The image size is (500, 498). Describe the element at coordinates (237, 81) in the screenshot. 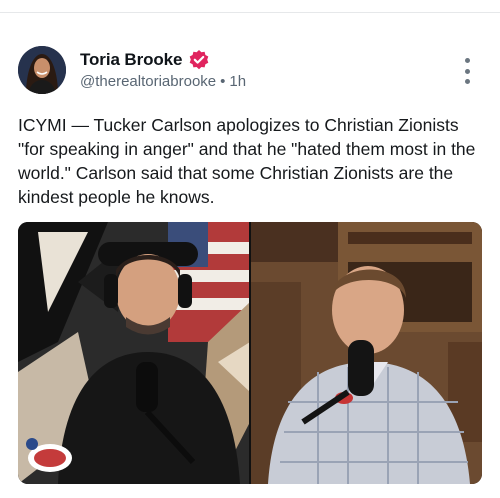

I see `post-time: 1h` at that location.